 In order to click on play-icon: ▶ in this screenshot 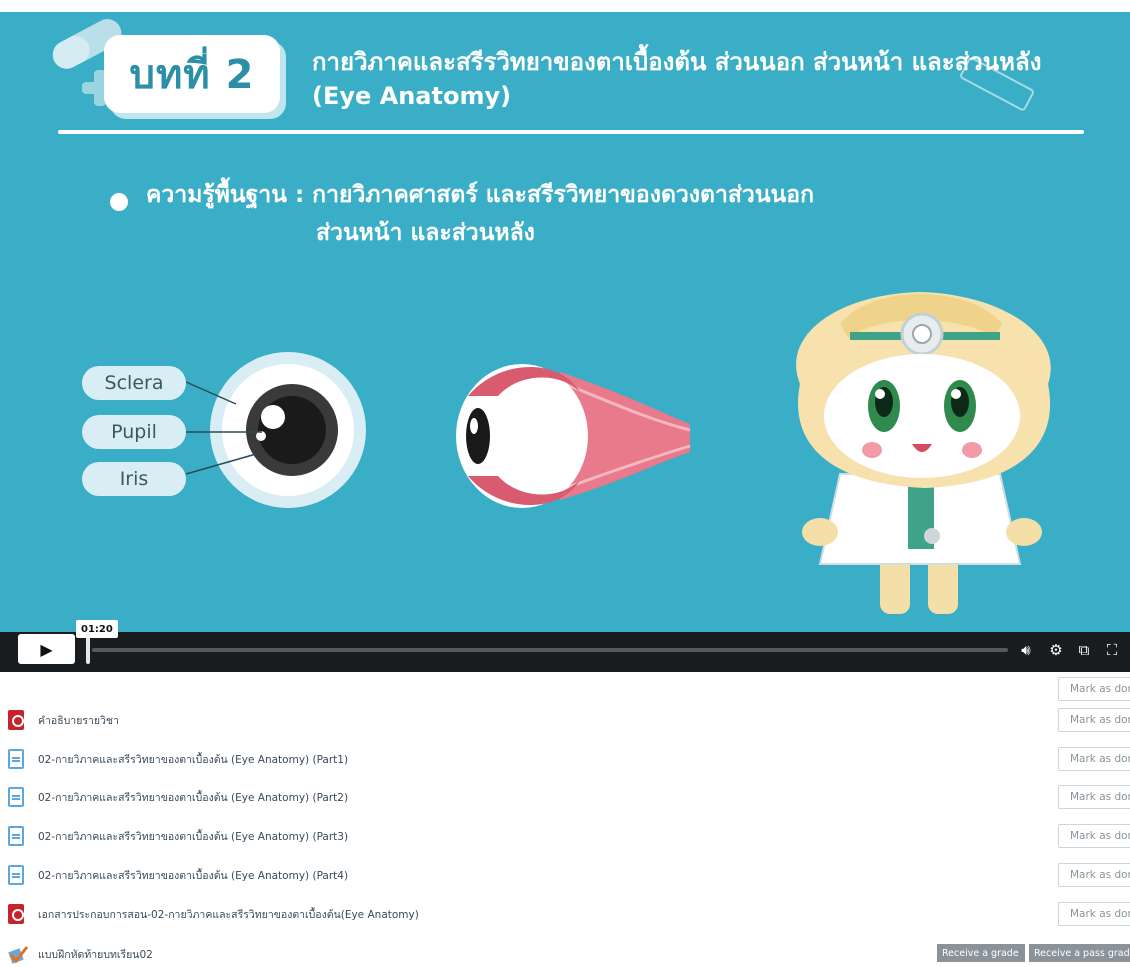, I will do `click(46, 649)`.